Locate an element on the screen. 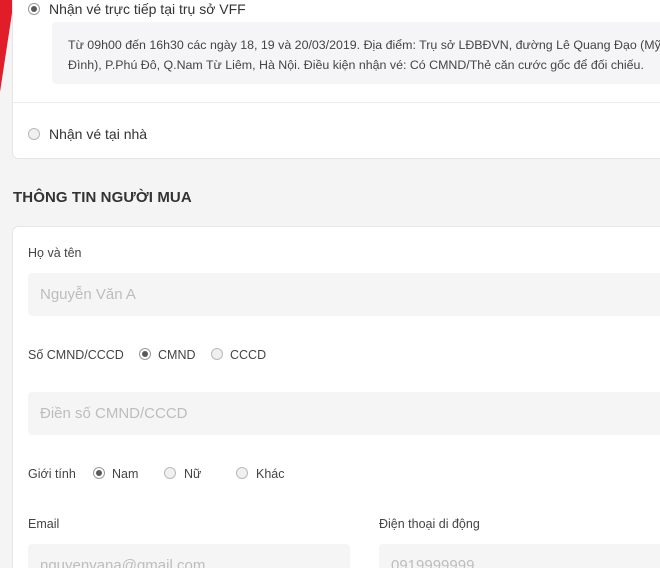  option-home-label: Nhận vé tại nhà is located at coordinates (98, 134).